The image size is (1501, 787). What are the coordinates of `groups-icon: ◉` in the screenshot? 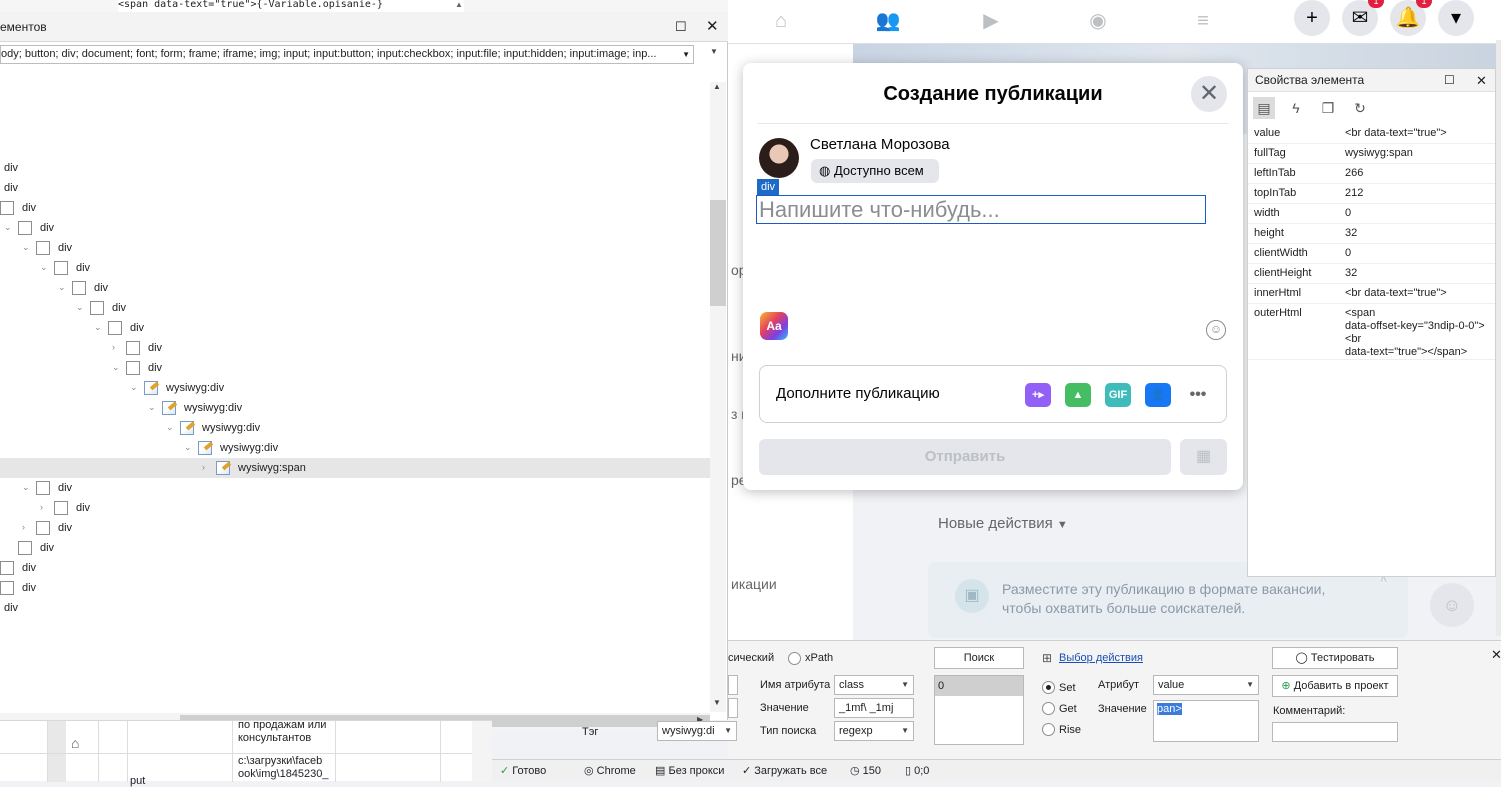 It's located at (1098, 21).